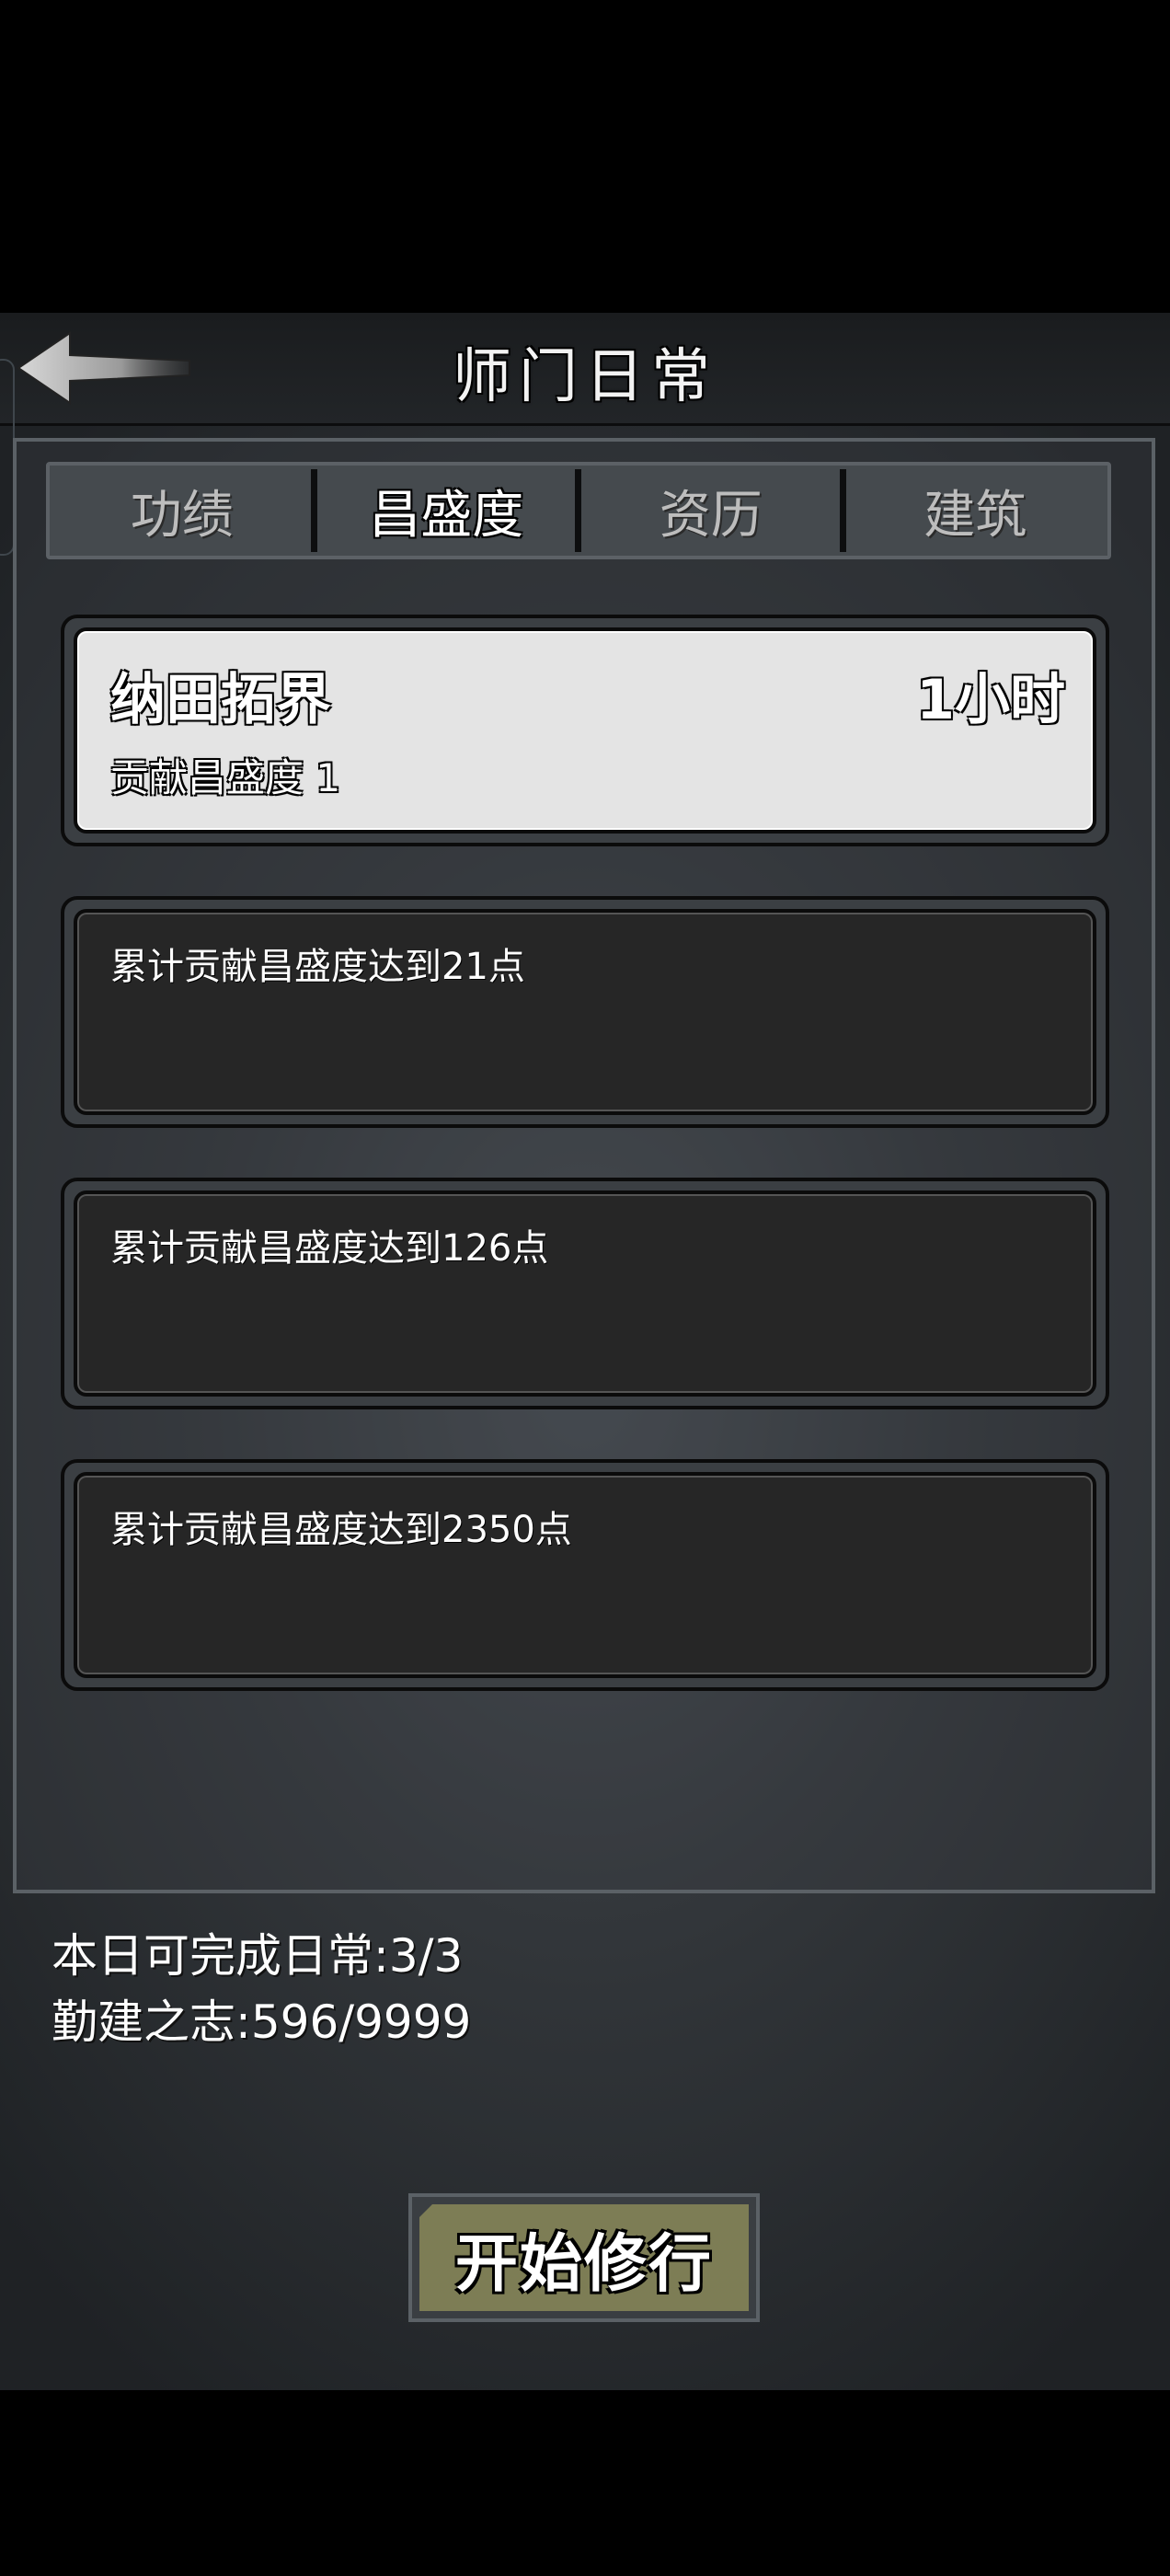 Image resolution: width=1170 pixels, height=2576 pixels. What do you see at coordinates (585, 377) in the screenshot?
I see `page-title: 师门日常` at bounding box center [585, 377].